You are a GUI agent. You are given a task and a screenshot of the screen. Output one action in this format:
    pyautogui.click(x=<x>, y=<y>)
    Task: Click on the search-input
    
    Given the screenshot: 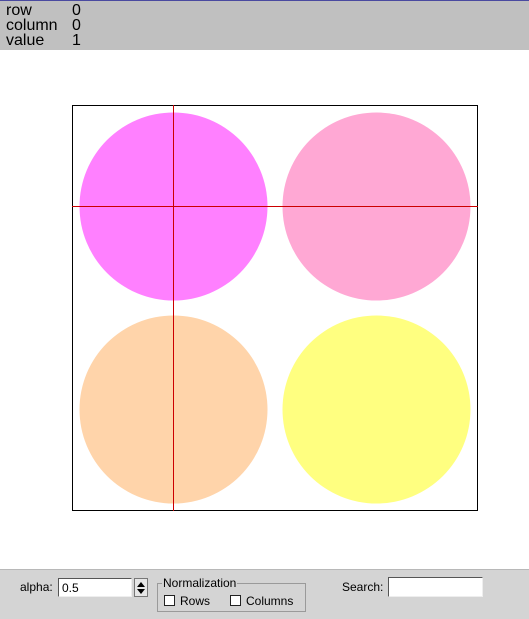 What is the action you would take?
    pyautogui.click(x=435, y=587)
    